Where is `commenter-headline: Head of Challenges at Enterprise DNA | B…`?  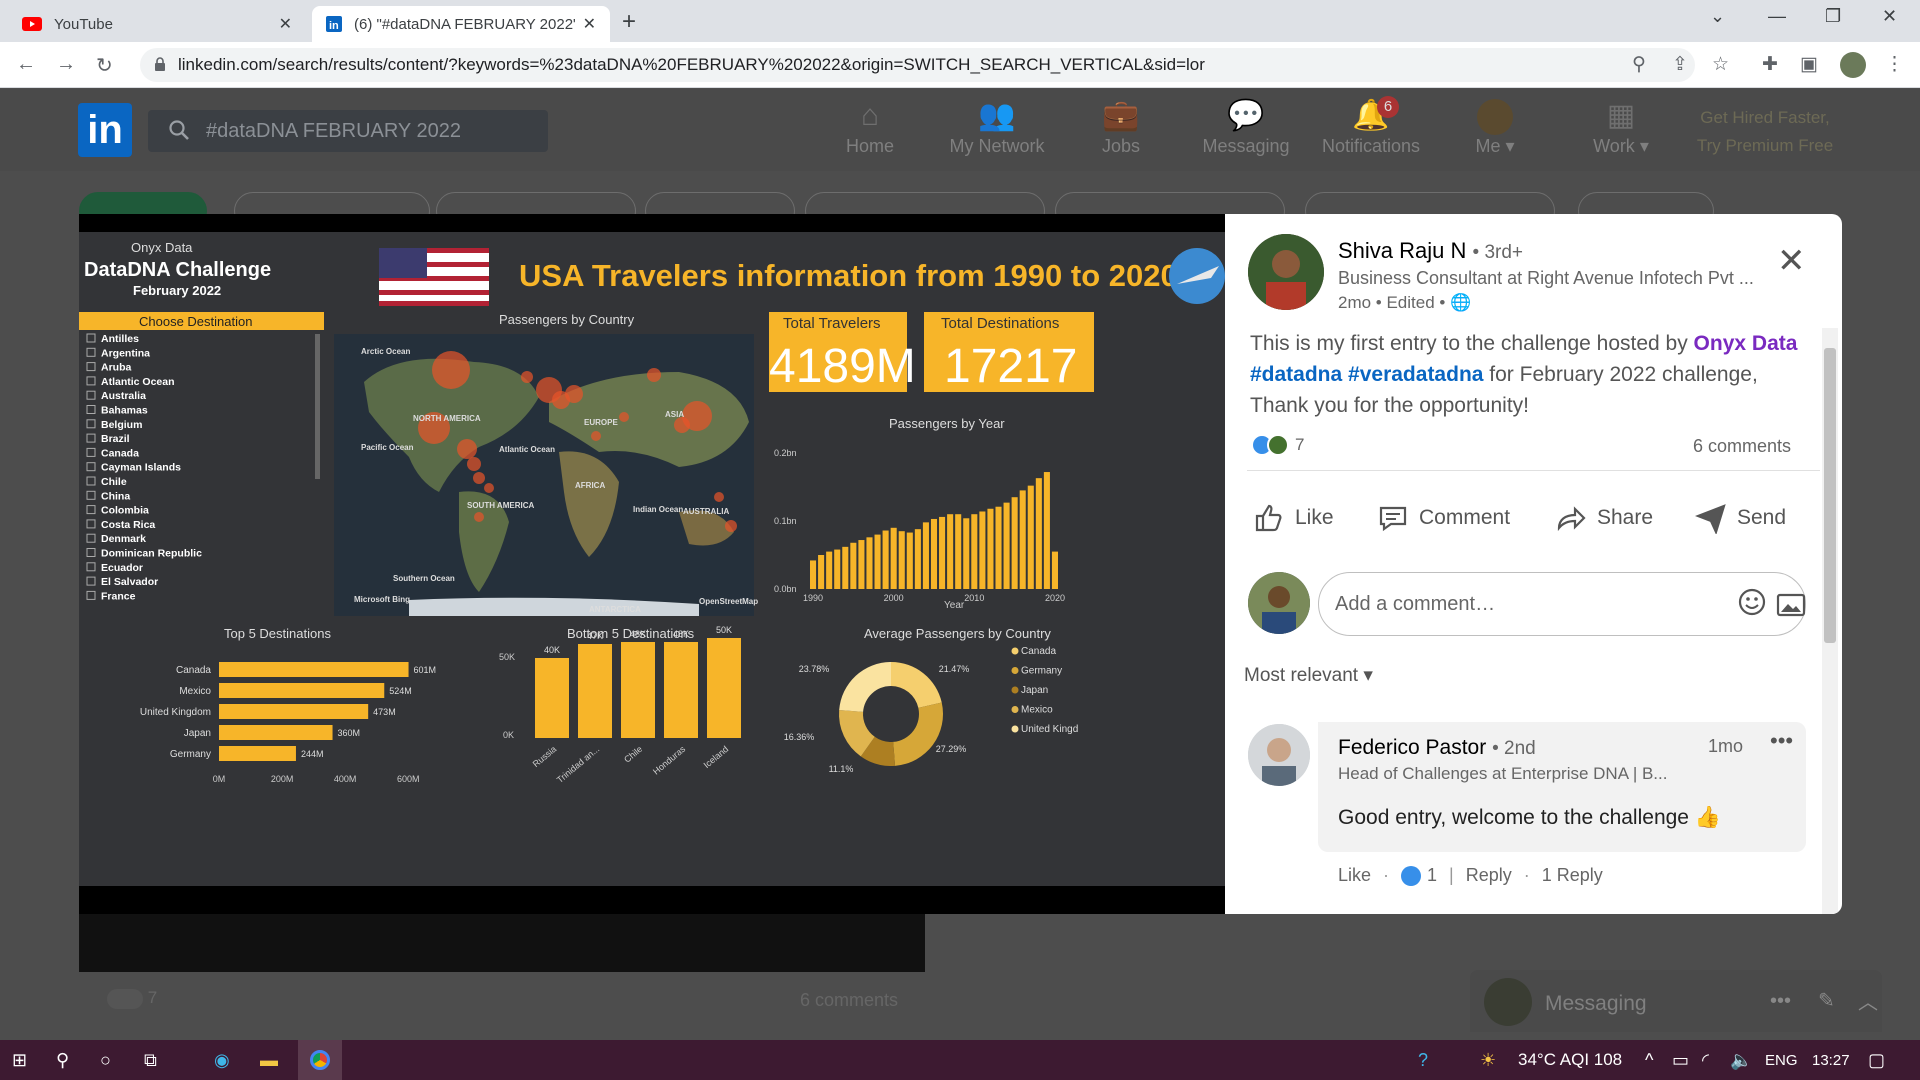
commenter-headline: Head of Challenges at Enterprise DNA | B… is located at coordinates (1503, 773).